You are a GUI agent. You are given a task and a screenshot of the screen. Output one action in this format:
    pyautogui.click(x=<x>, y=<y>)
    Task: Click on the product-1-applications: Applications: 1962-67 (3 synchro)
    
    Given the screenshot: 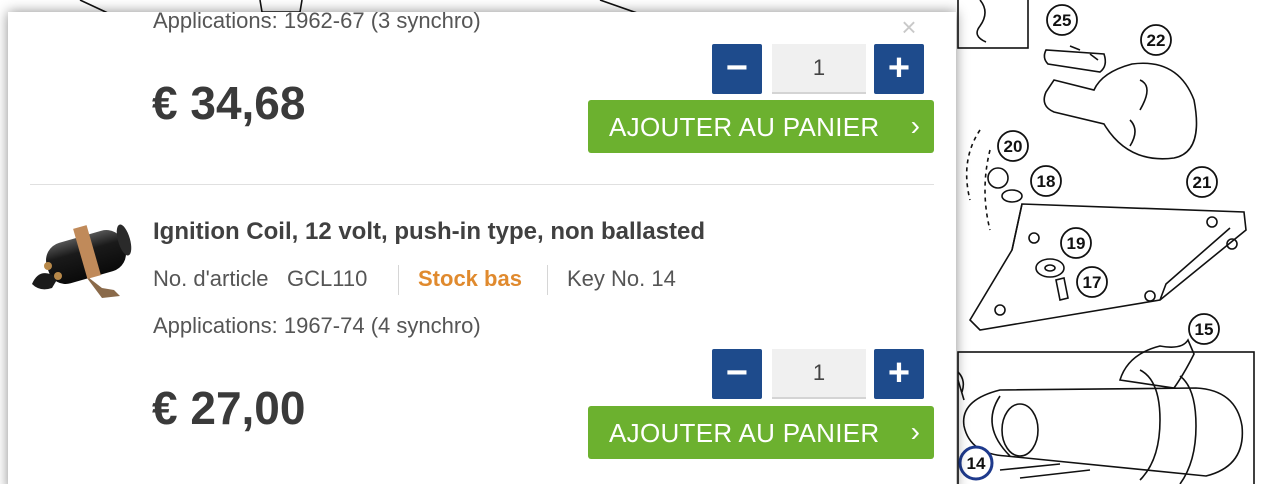 What is the action you would take?
    pyautogui.click(x=317, y=22)
    